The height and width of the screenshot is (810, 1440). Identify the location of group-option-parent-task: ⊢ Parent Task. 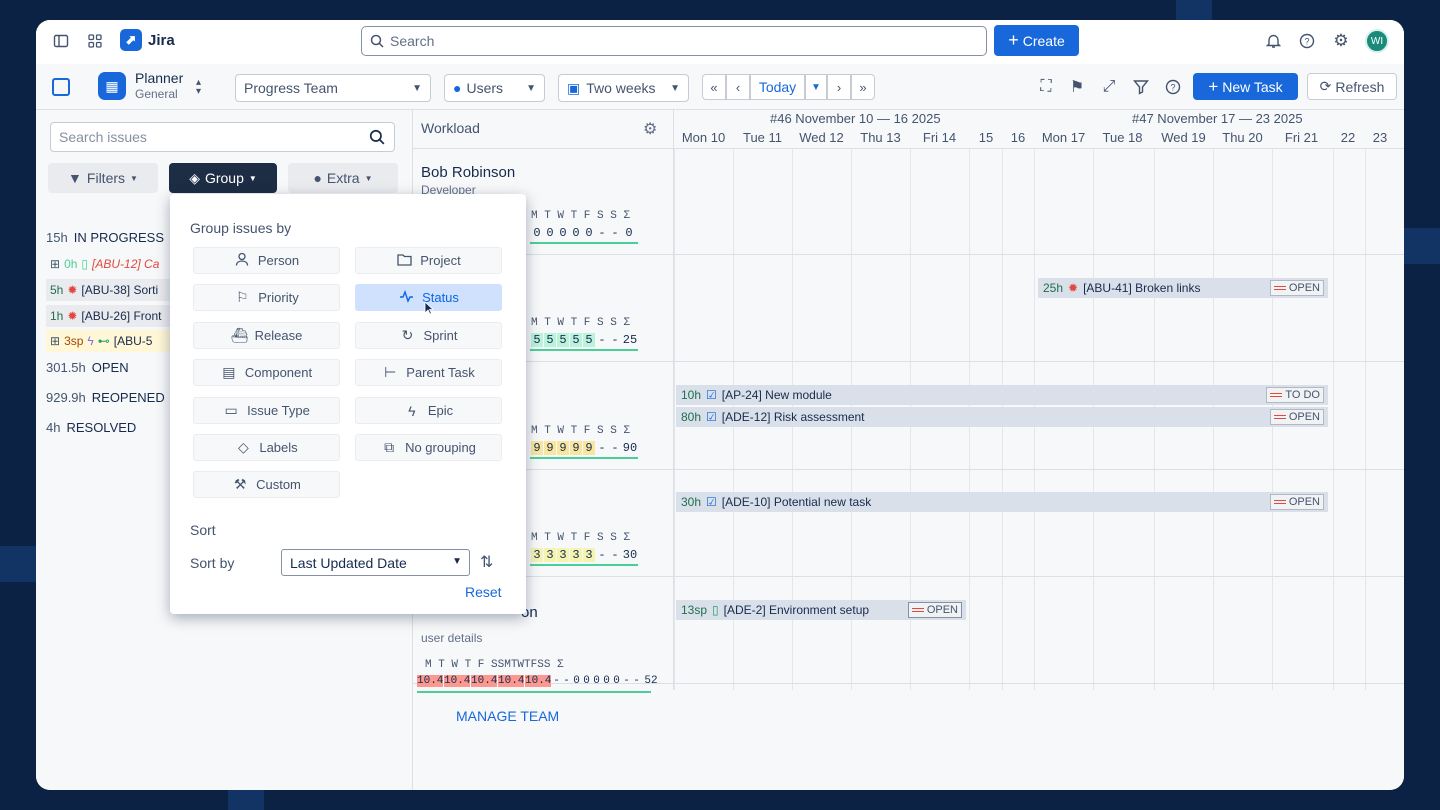
(428, 372).